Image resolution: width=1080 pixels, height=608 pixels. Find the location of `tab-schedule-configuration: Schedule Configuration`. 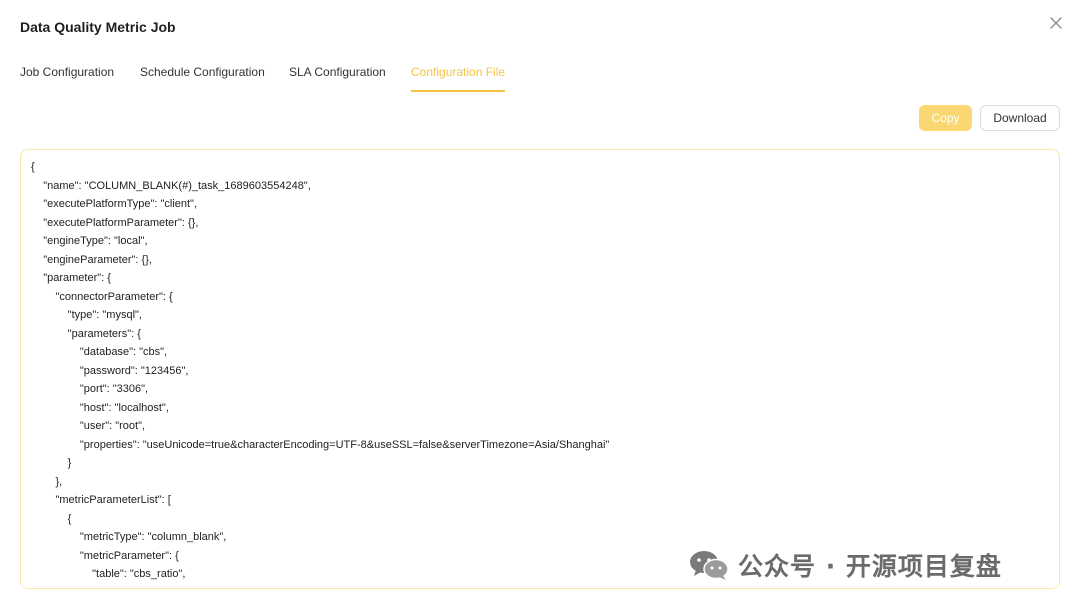

tab-schedule-configuration: Schedule Configuration is located at coordinates (202, 75).